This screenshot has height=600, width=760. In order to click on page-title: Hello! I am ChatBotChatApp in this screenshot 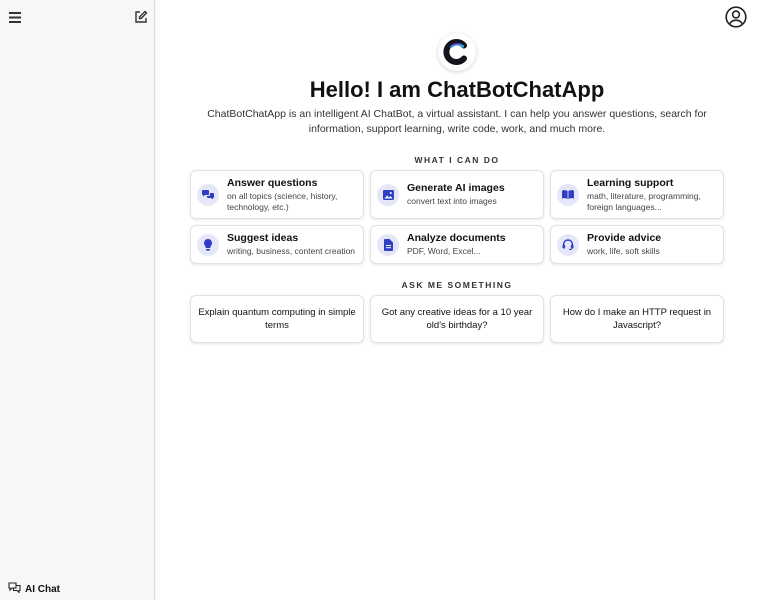, I will do `click(457, 89)`.